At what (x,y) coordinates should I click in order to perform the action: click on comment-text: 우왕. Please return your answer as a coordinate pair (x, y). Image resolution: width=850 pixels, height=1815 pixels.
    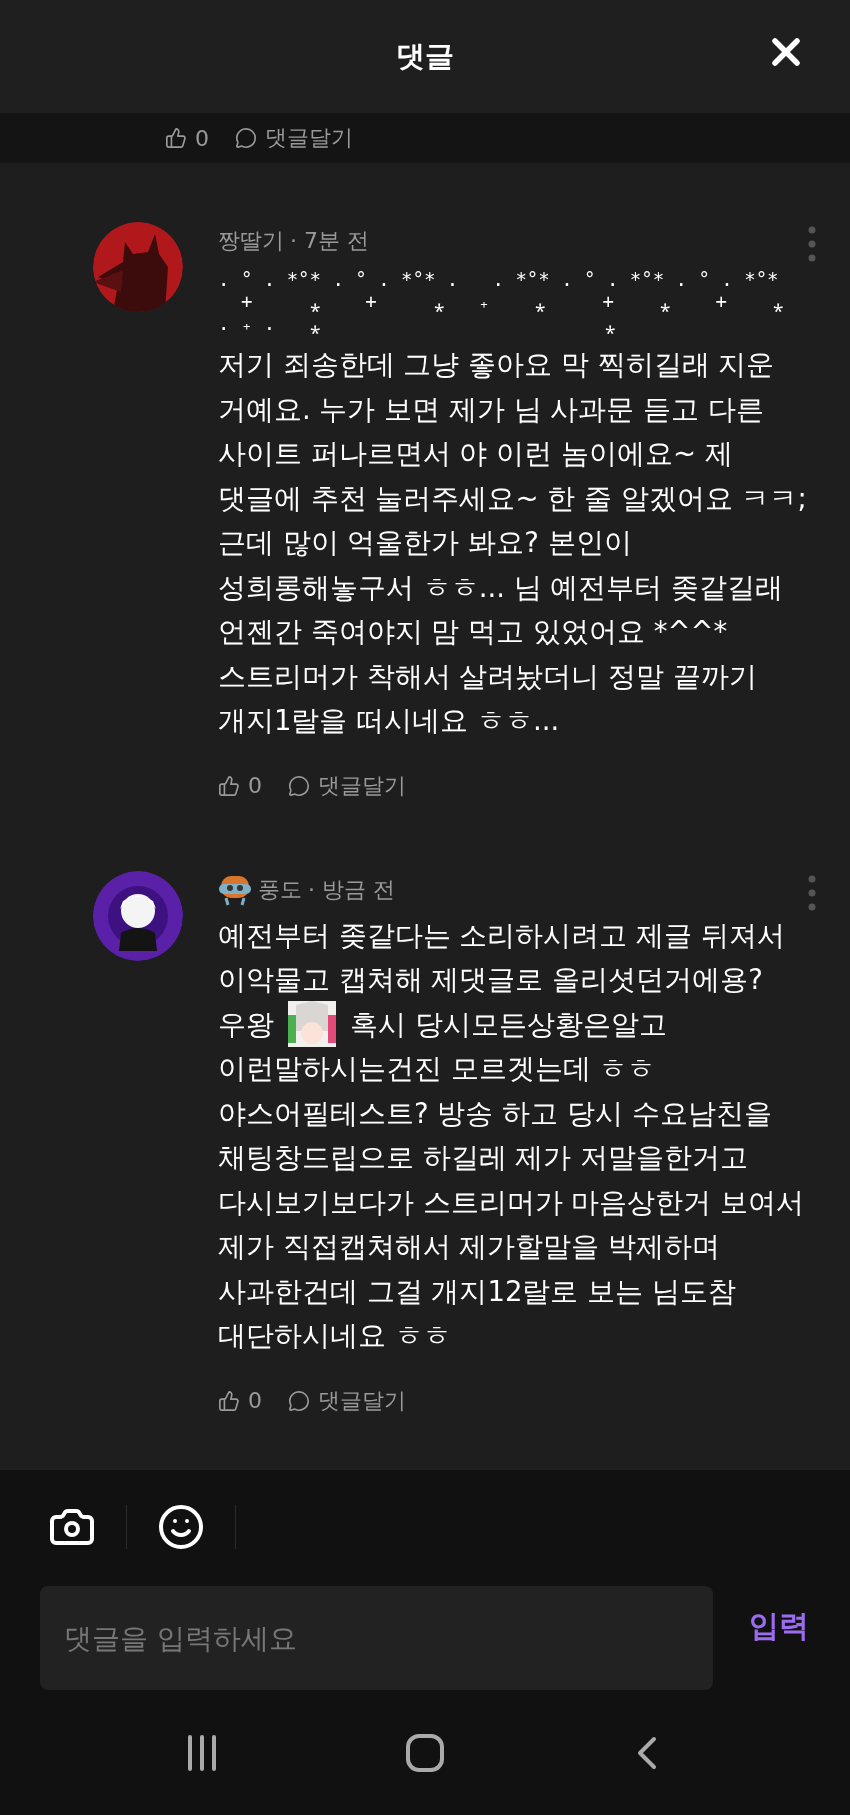
    Looking at the image, I should click on (246, 1024).